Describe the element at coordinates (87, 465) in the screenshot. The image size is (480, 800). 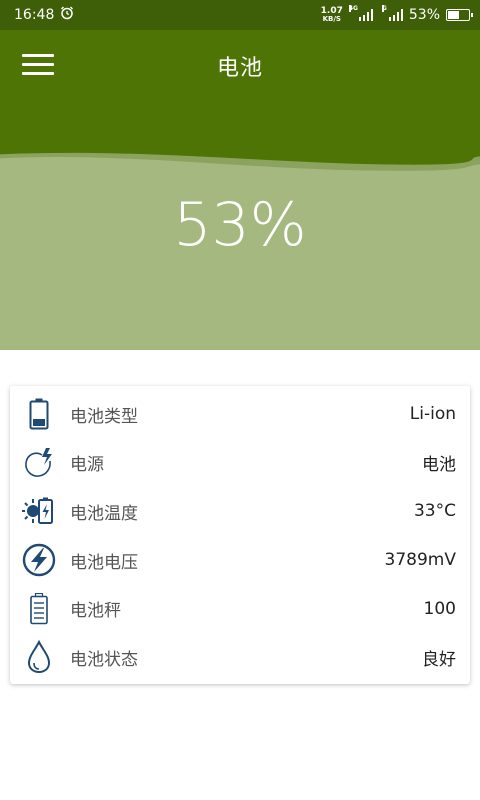
I see `info-label: 电源` at that location.